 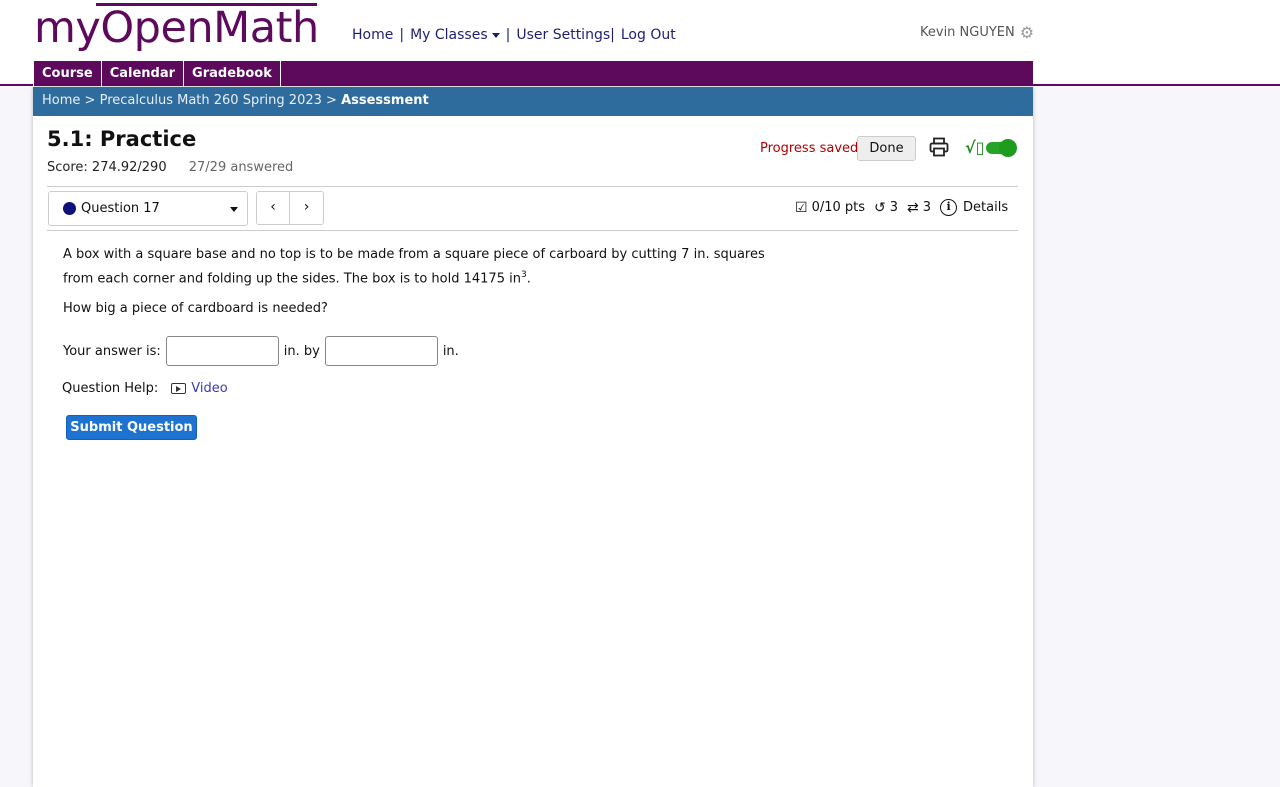 What do you see at coordinates (450, 351) in the screenshot?
I see `answer-unit: in.` at bounding box center [450, 351].